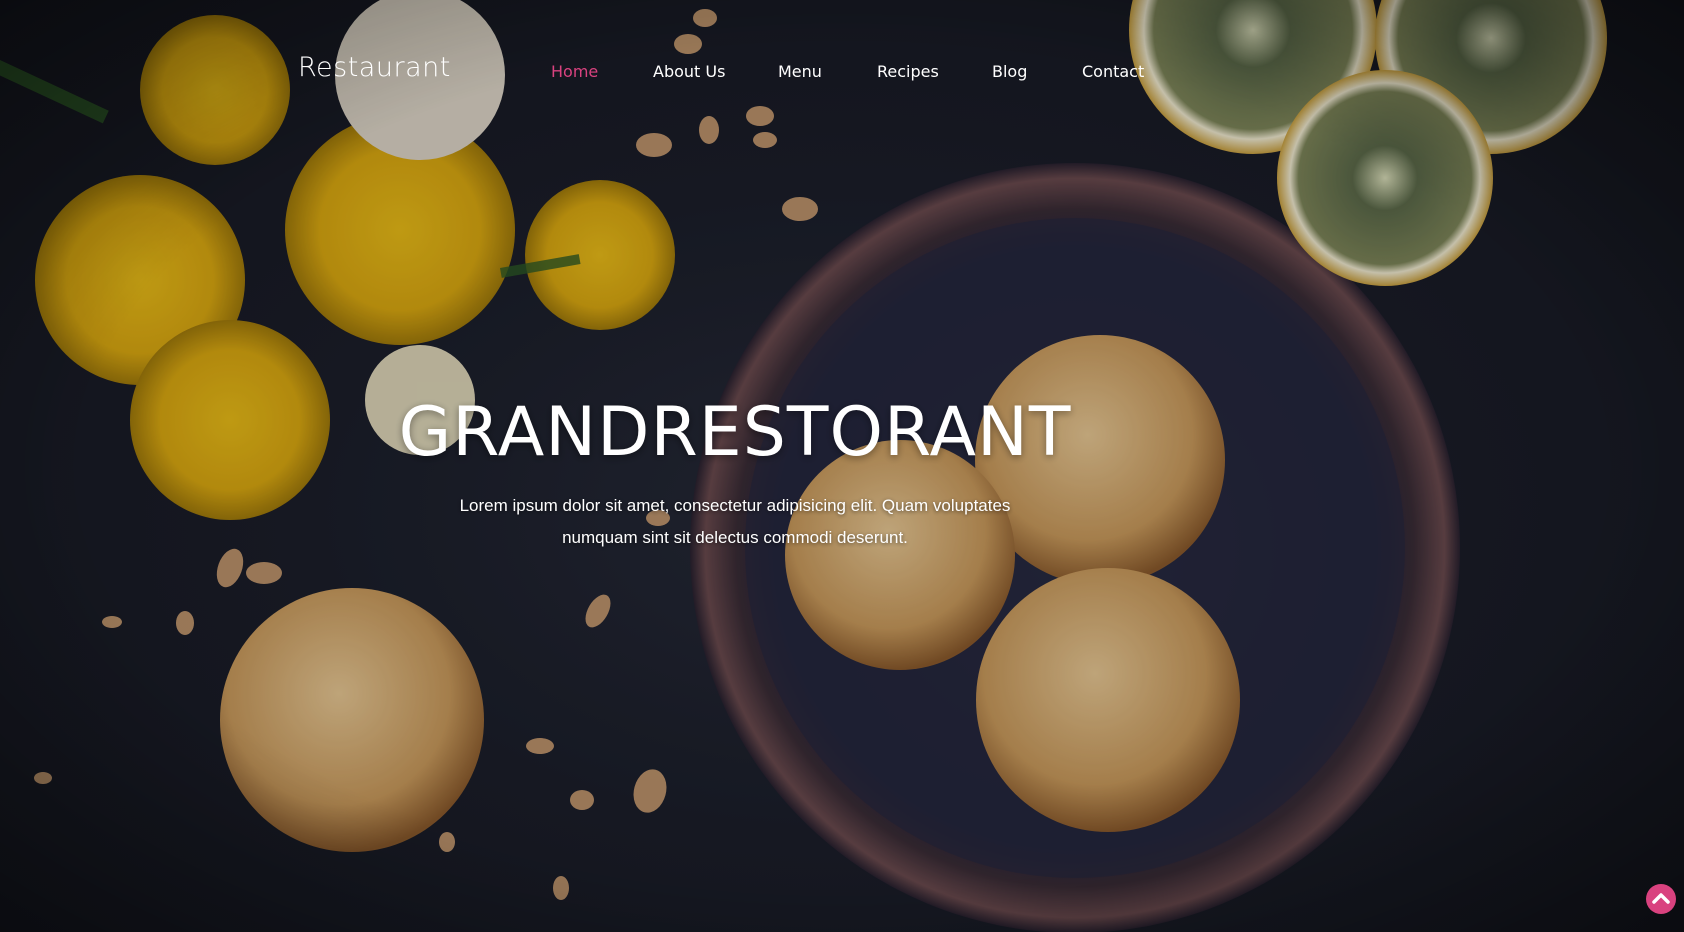 This screenshot has width=1684, height=932. I want to click on nav-item-recipes: Recipes, so click(908, 71).